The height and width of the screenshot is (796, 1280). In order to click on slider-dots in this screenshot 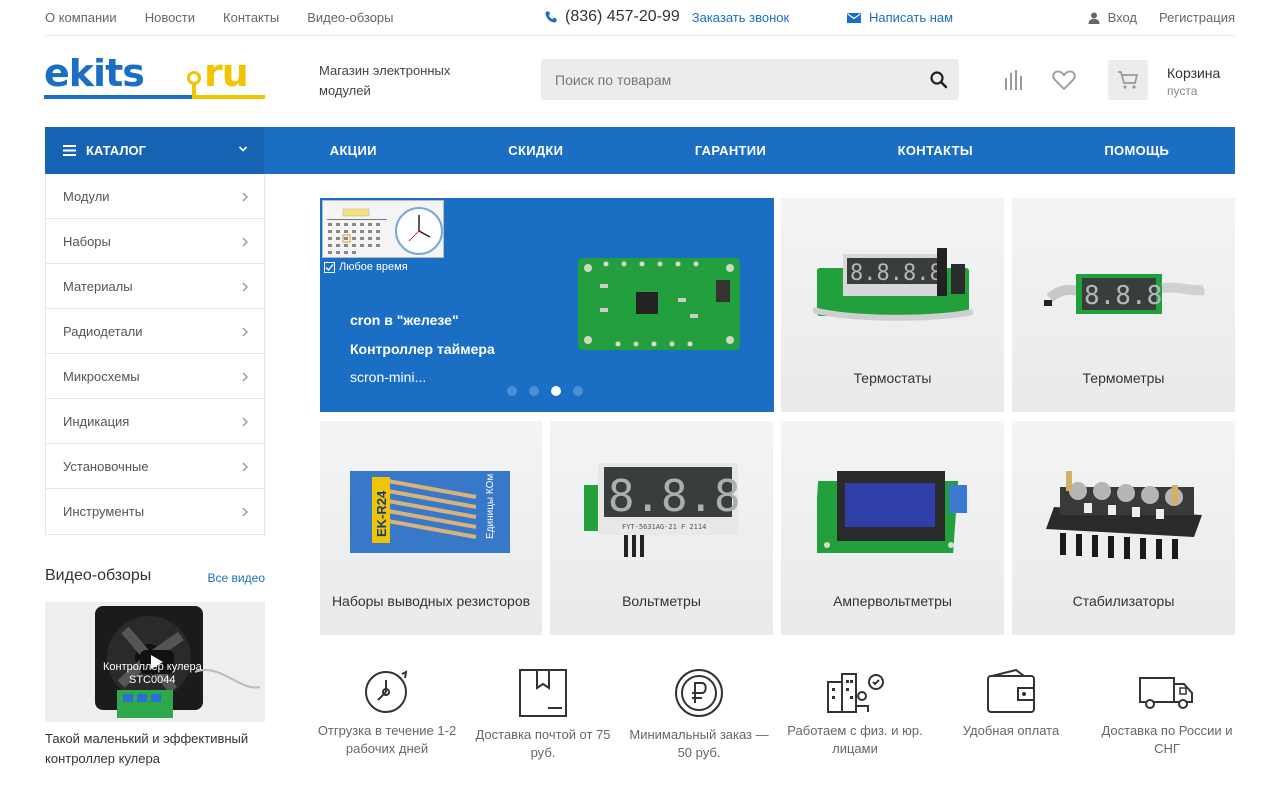, I will do `click(545, 391)`.